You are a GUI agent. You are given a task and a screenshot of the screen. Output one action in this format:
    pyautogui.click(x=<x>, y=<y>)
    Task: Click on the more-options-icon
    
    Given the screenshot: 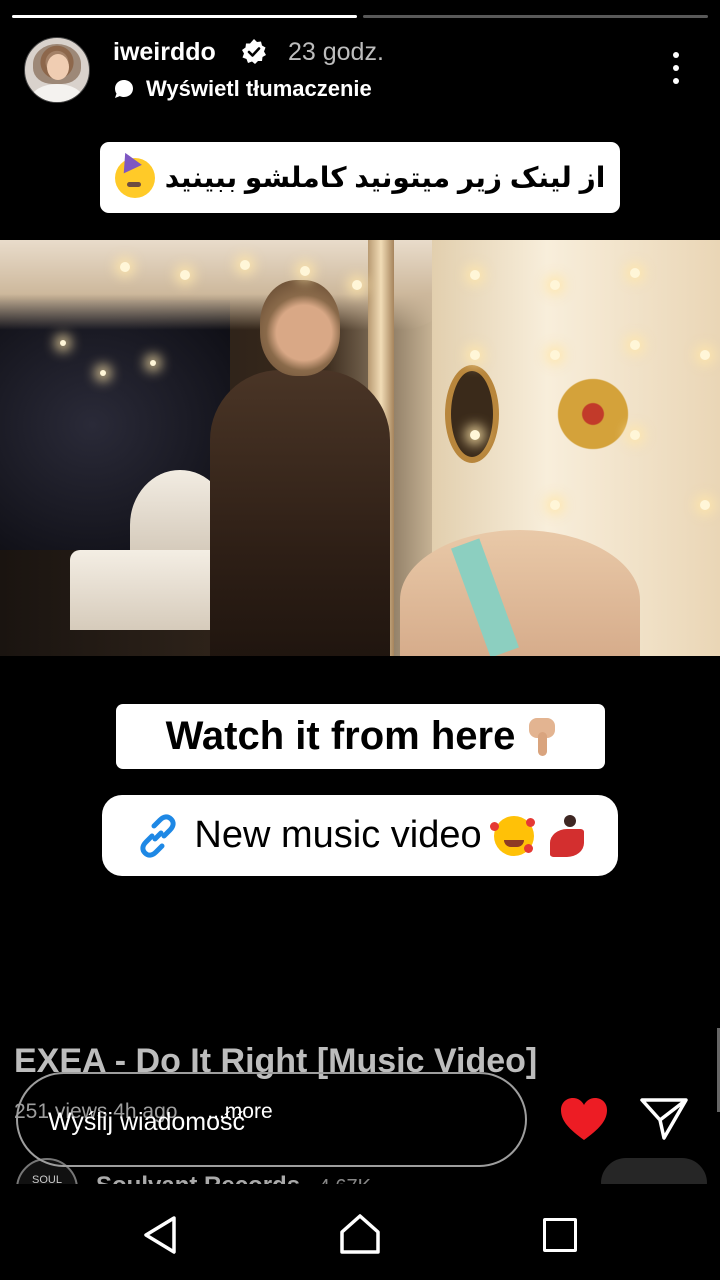 What is the action you would take?
    pyautogui.click(x=676, y=68)
    